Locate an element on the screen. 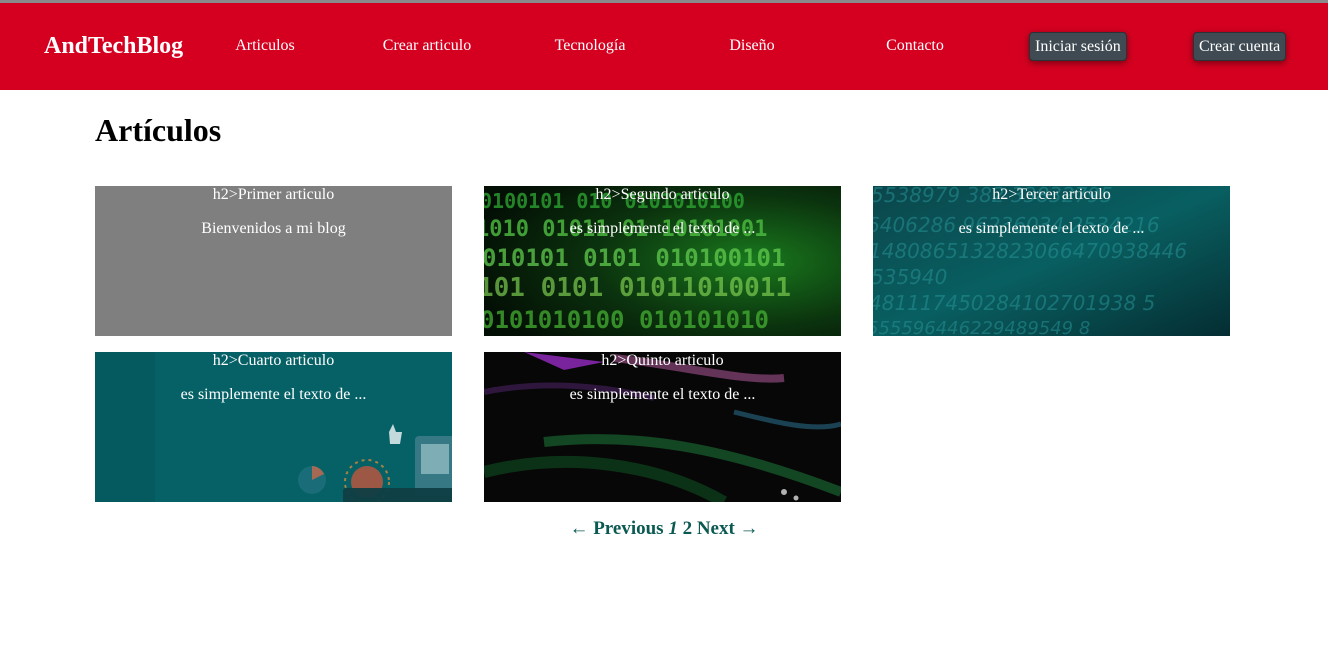 The width and height of the screenshot is (1328, 672). article-title: h2>Primer articulo is located at coordinates (273, 194).